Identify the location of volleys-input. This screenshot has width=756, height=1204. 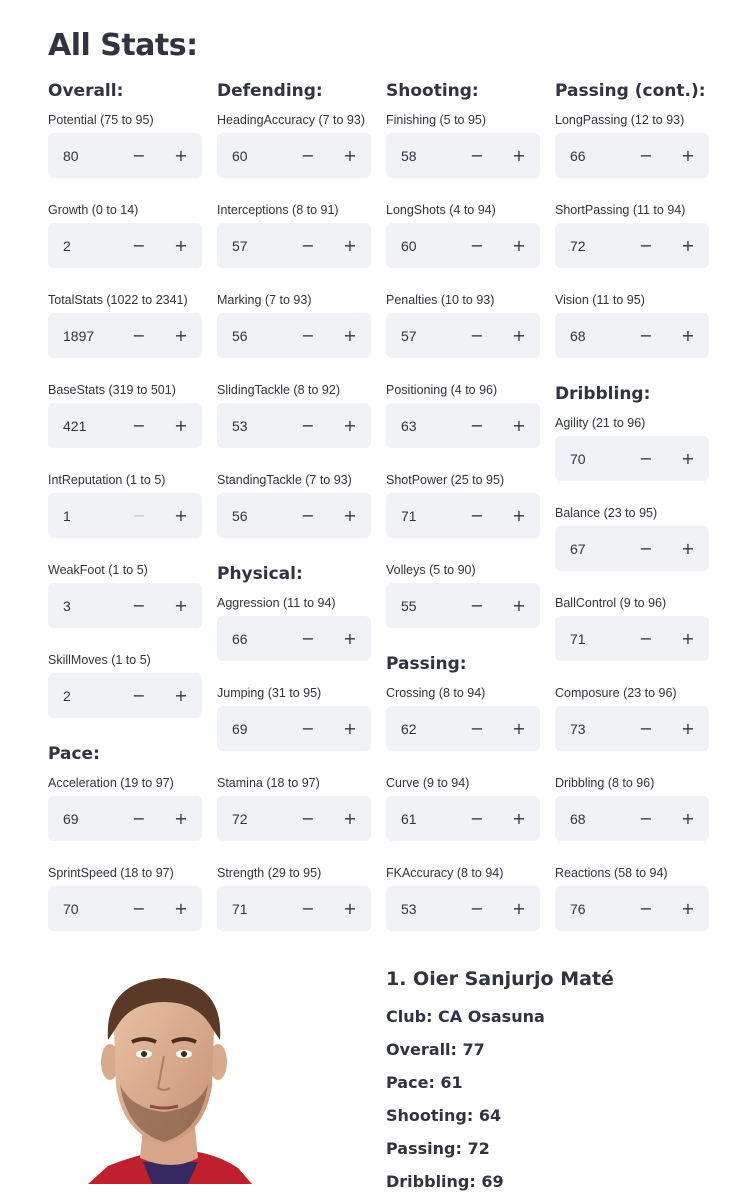
(421, 605).